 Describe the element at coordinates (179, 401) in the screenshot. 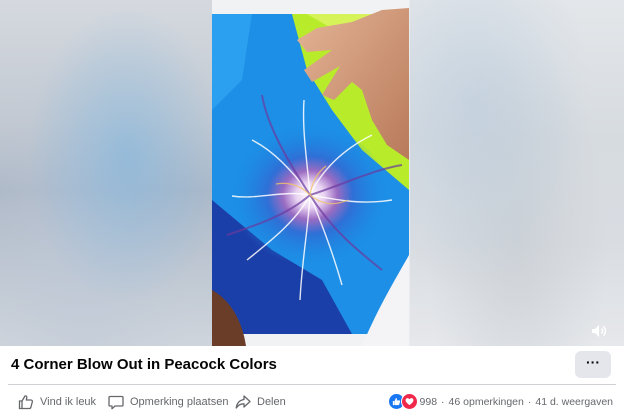

I see `comment-label: Opmerking plaatsen` at that location.